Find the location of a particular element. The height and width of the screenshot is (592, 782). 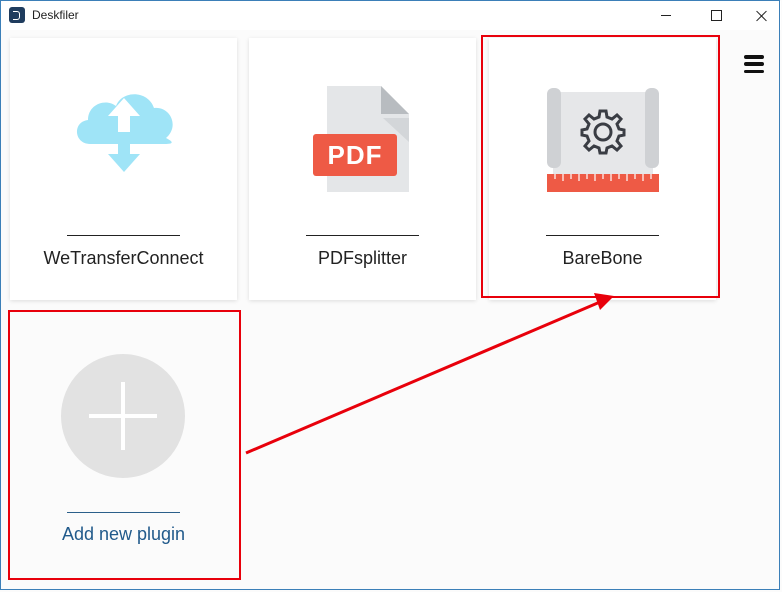

close-button is located at coordinates (760, 15).